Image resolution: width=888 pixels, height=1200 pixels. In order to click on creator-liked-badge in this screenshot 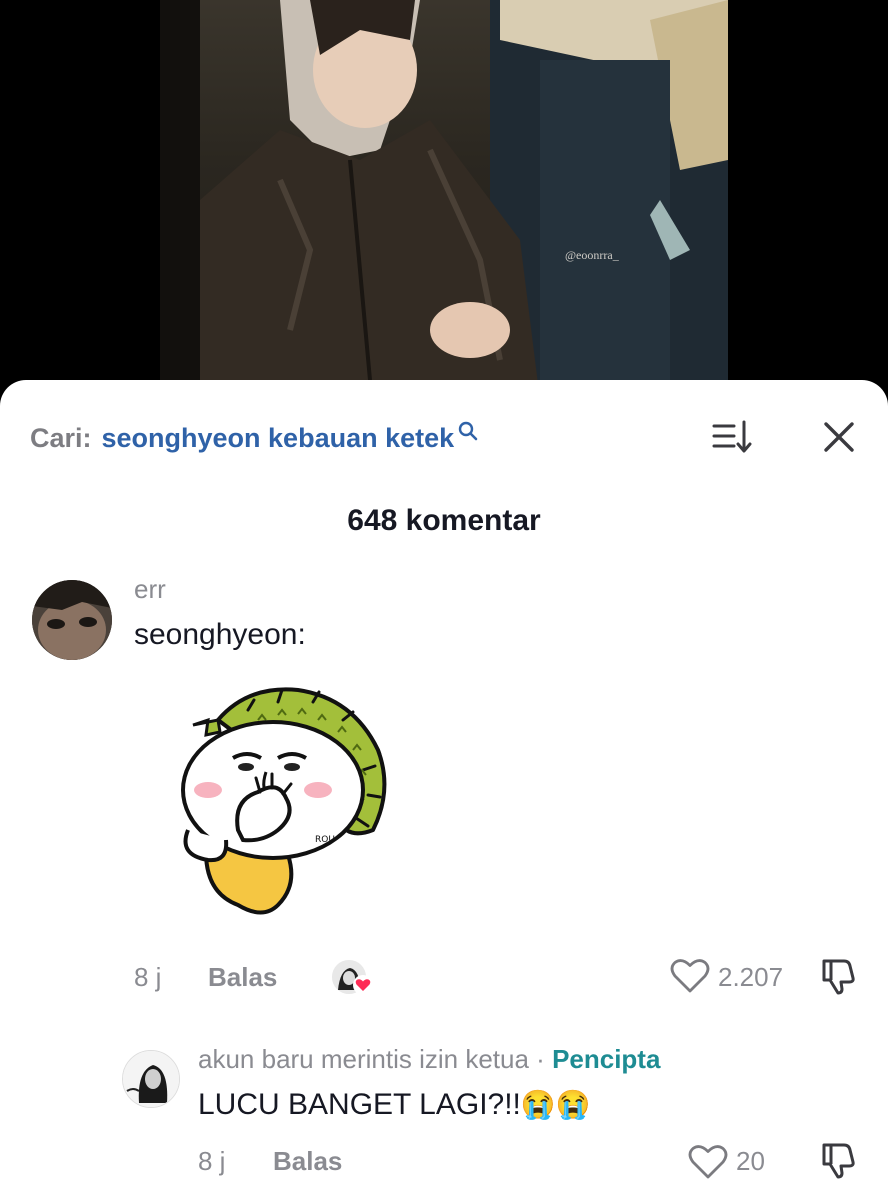, I will do `click(354, 978)`.